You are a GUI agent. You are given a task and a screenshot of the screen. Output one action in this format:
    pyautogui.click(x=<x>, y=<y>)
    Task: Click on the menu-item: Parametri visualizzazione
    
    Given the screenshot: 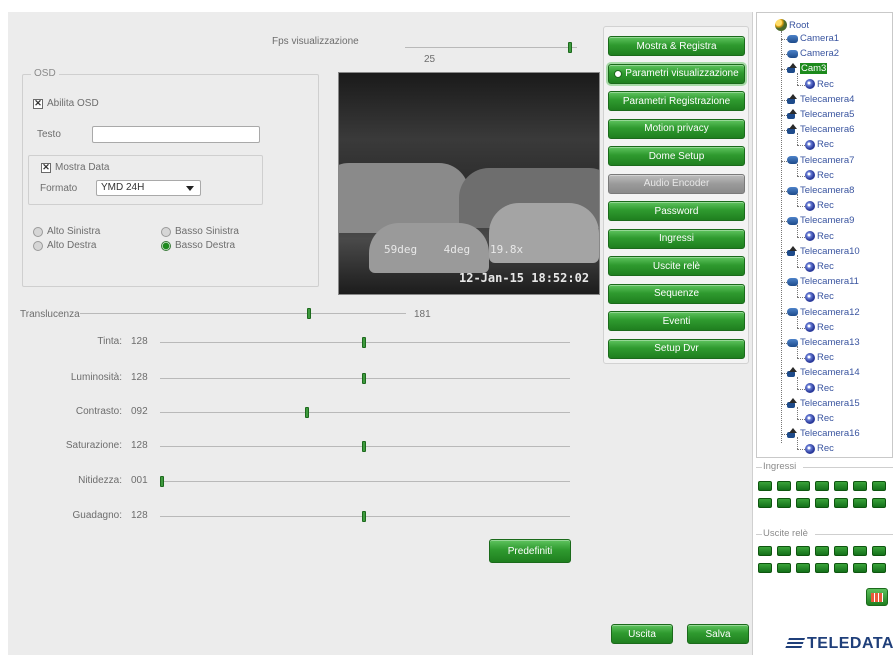 What is the action you would take?
    pyautogui.click(x=676, y=73)
    